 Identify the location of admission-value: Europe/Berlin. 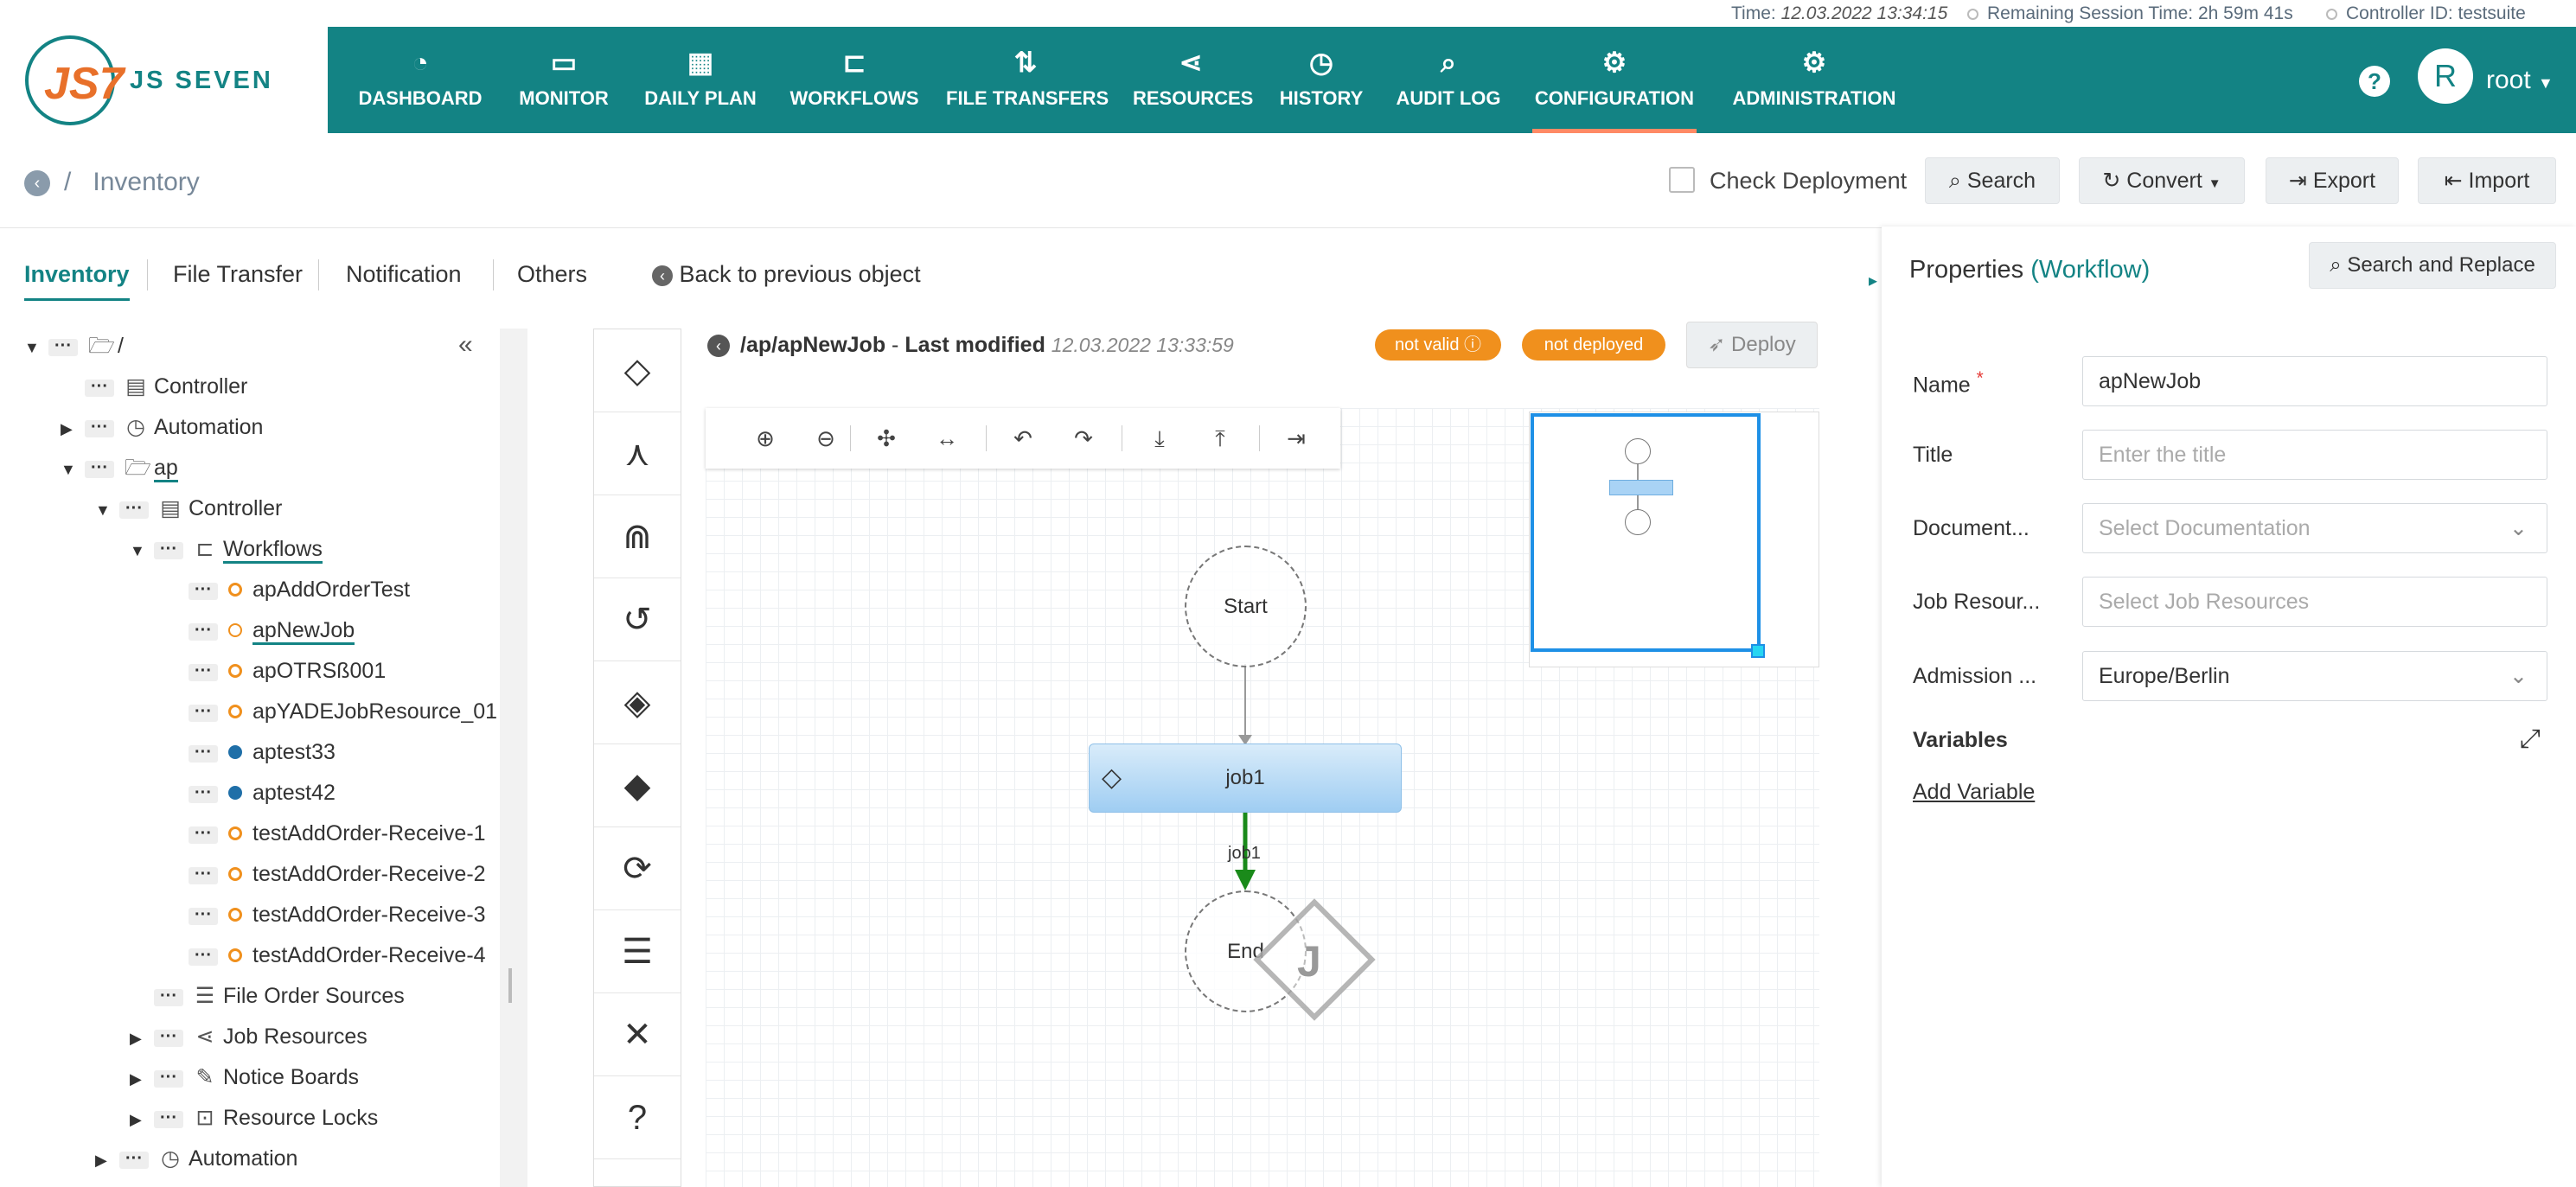
(2165, 676).